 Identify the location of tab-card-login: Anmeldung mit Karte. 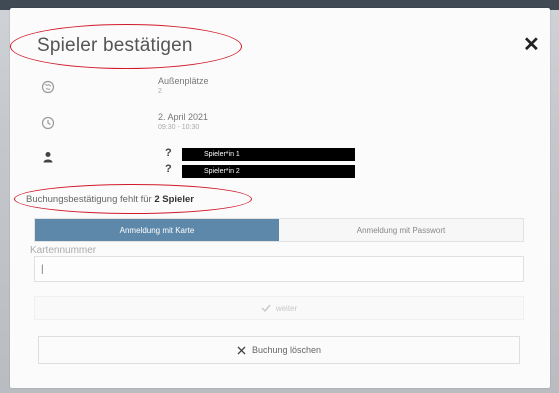
(157, 230).